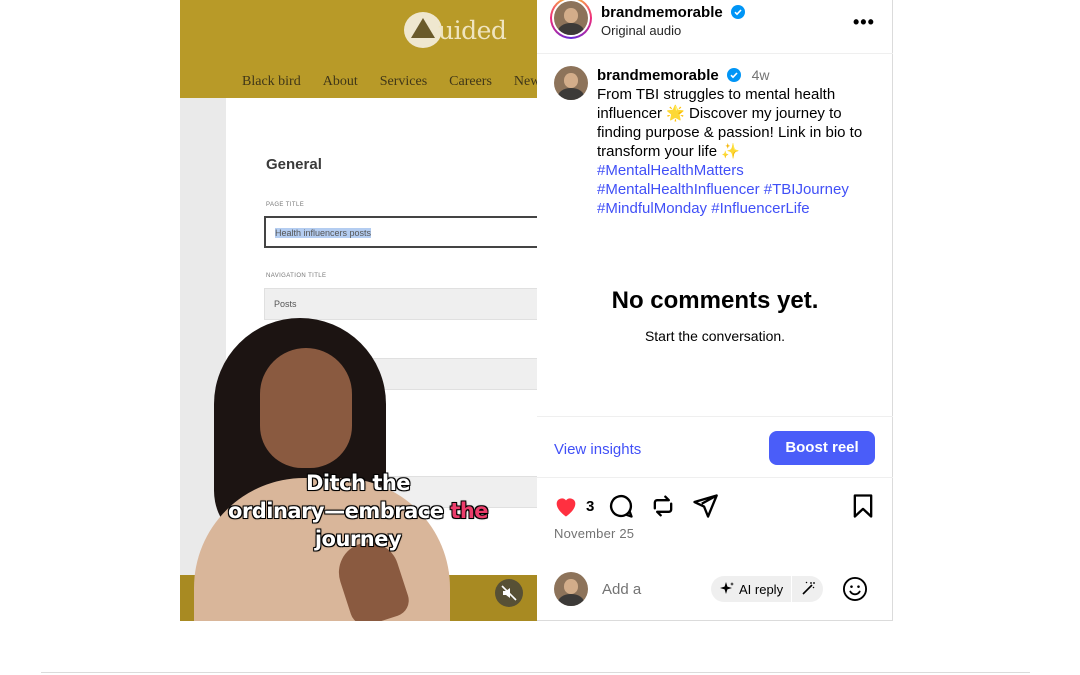 The image size is (1080, 675). I want to click on cms-nav-title-value: Posts, so click(285, 304).